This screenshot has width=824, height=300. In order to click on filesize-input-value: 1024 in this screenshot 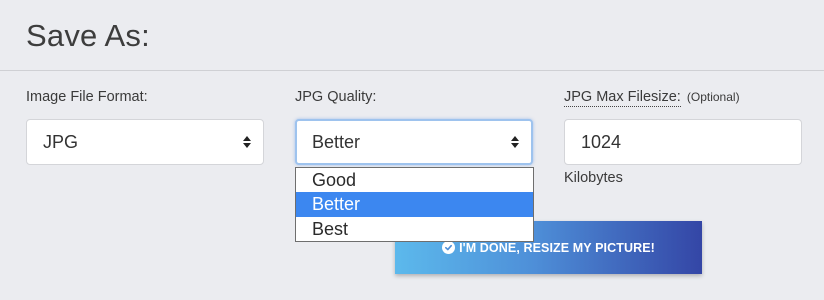, I will do `click(601, 141)`.